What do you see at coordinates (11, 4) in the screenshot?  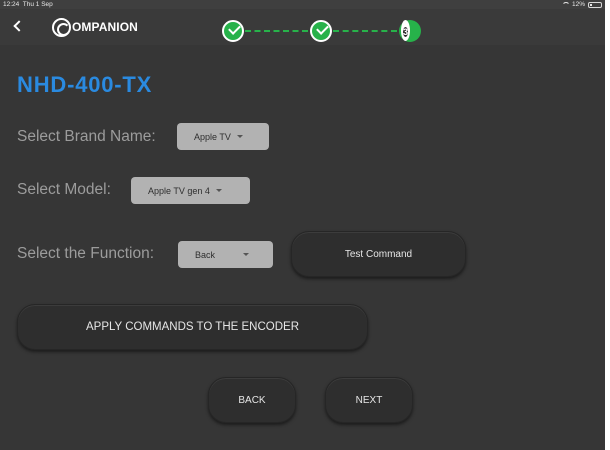 I see `status-time: 12:24` at bounding box center [11, 4].